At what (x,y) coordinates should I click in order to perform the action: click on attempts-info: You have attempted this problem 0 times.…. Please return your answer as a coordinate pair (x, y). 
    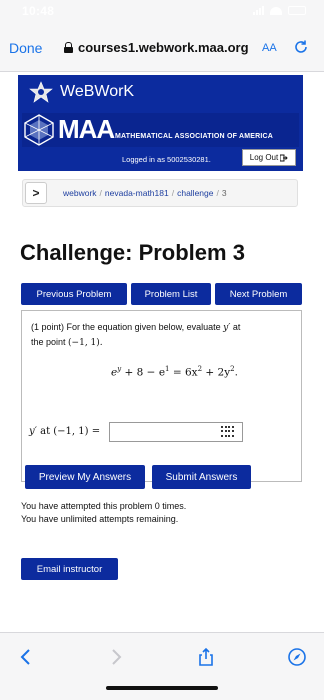
    Looking at the image, I should click on (103, 513).